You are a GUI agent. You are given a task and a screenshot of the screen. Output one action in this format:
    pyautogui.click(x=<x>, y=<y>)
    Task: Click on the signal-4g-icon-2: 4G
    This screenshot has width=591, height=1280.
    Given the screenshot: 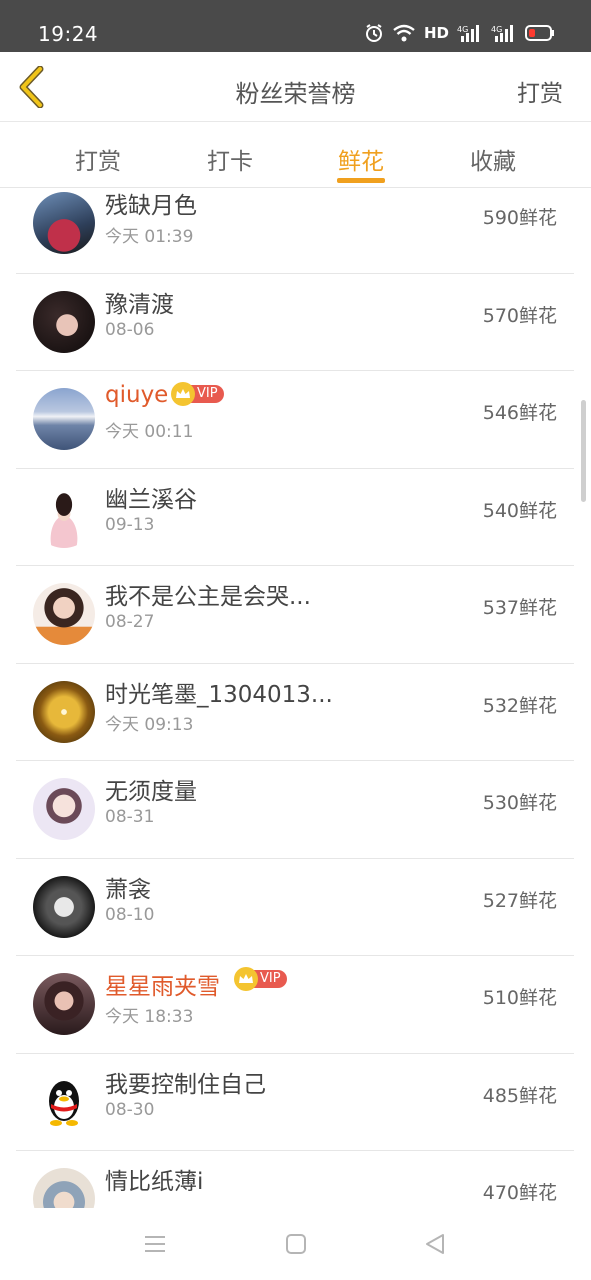 What is the action you would take?
    pyautogui.click(x=502, y=33)
    